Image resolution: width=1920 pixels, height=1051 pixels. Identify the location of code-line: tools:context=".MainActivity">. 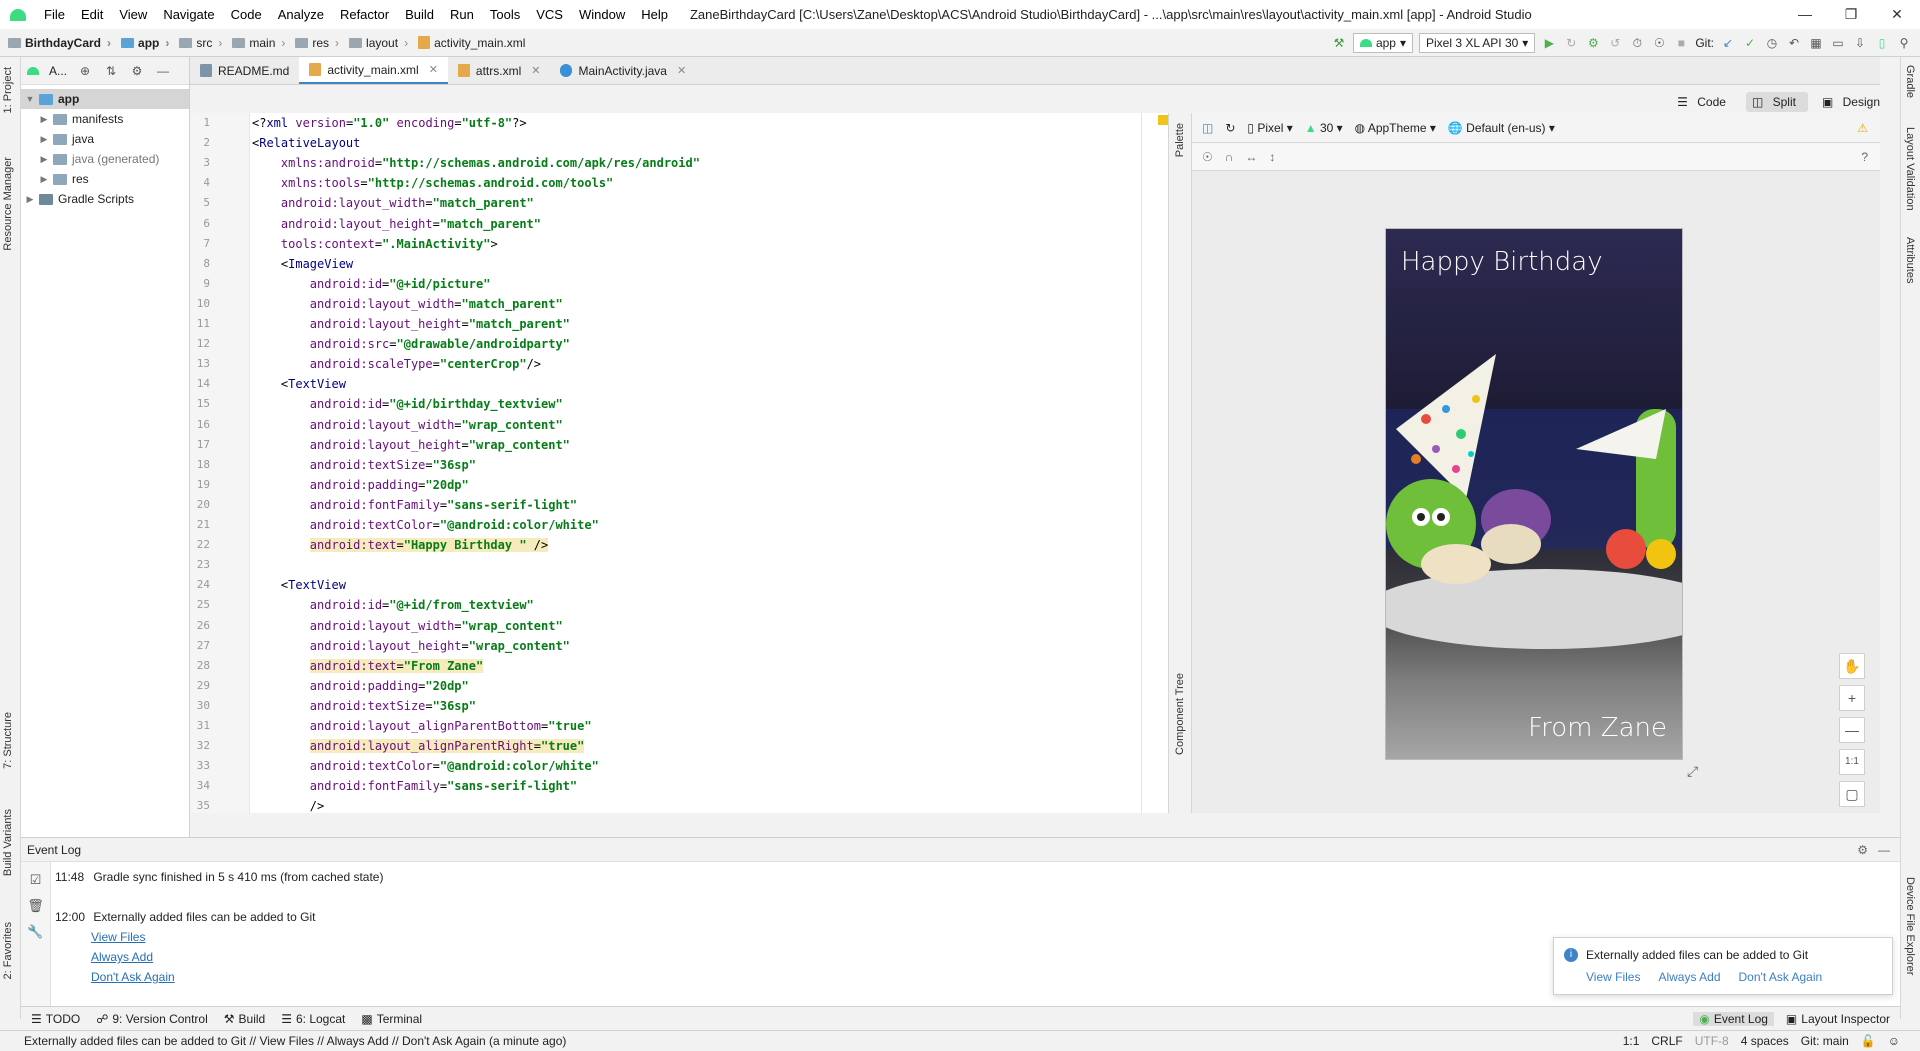
(375, 244).